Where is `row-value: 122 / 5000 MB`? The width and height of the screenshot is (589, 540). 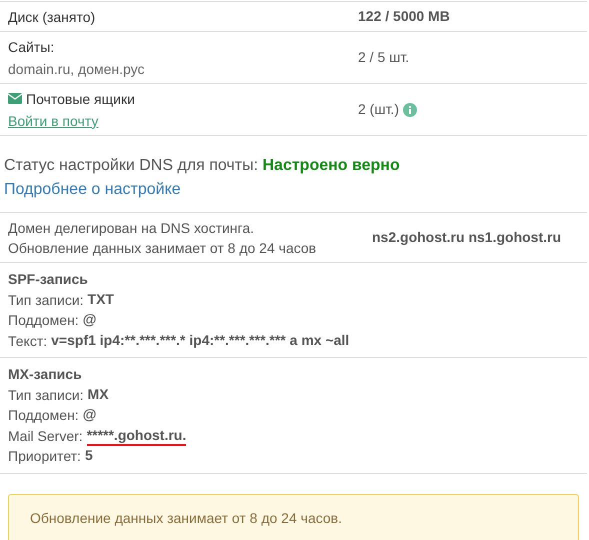 row-value: 122 / 5000 MB is located at coordinates (404, 16).